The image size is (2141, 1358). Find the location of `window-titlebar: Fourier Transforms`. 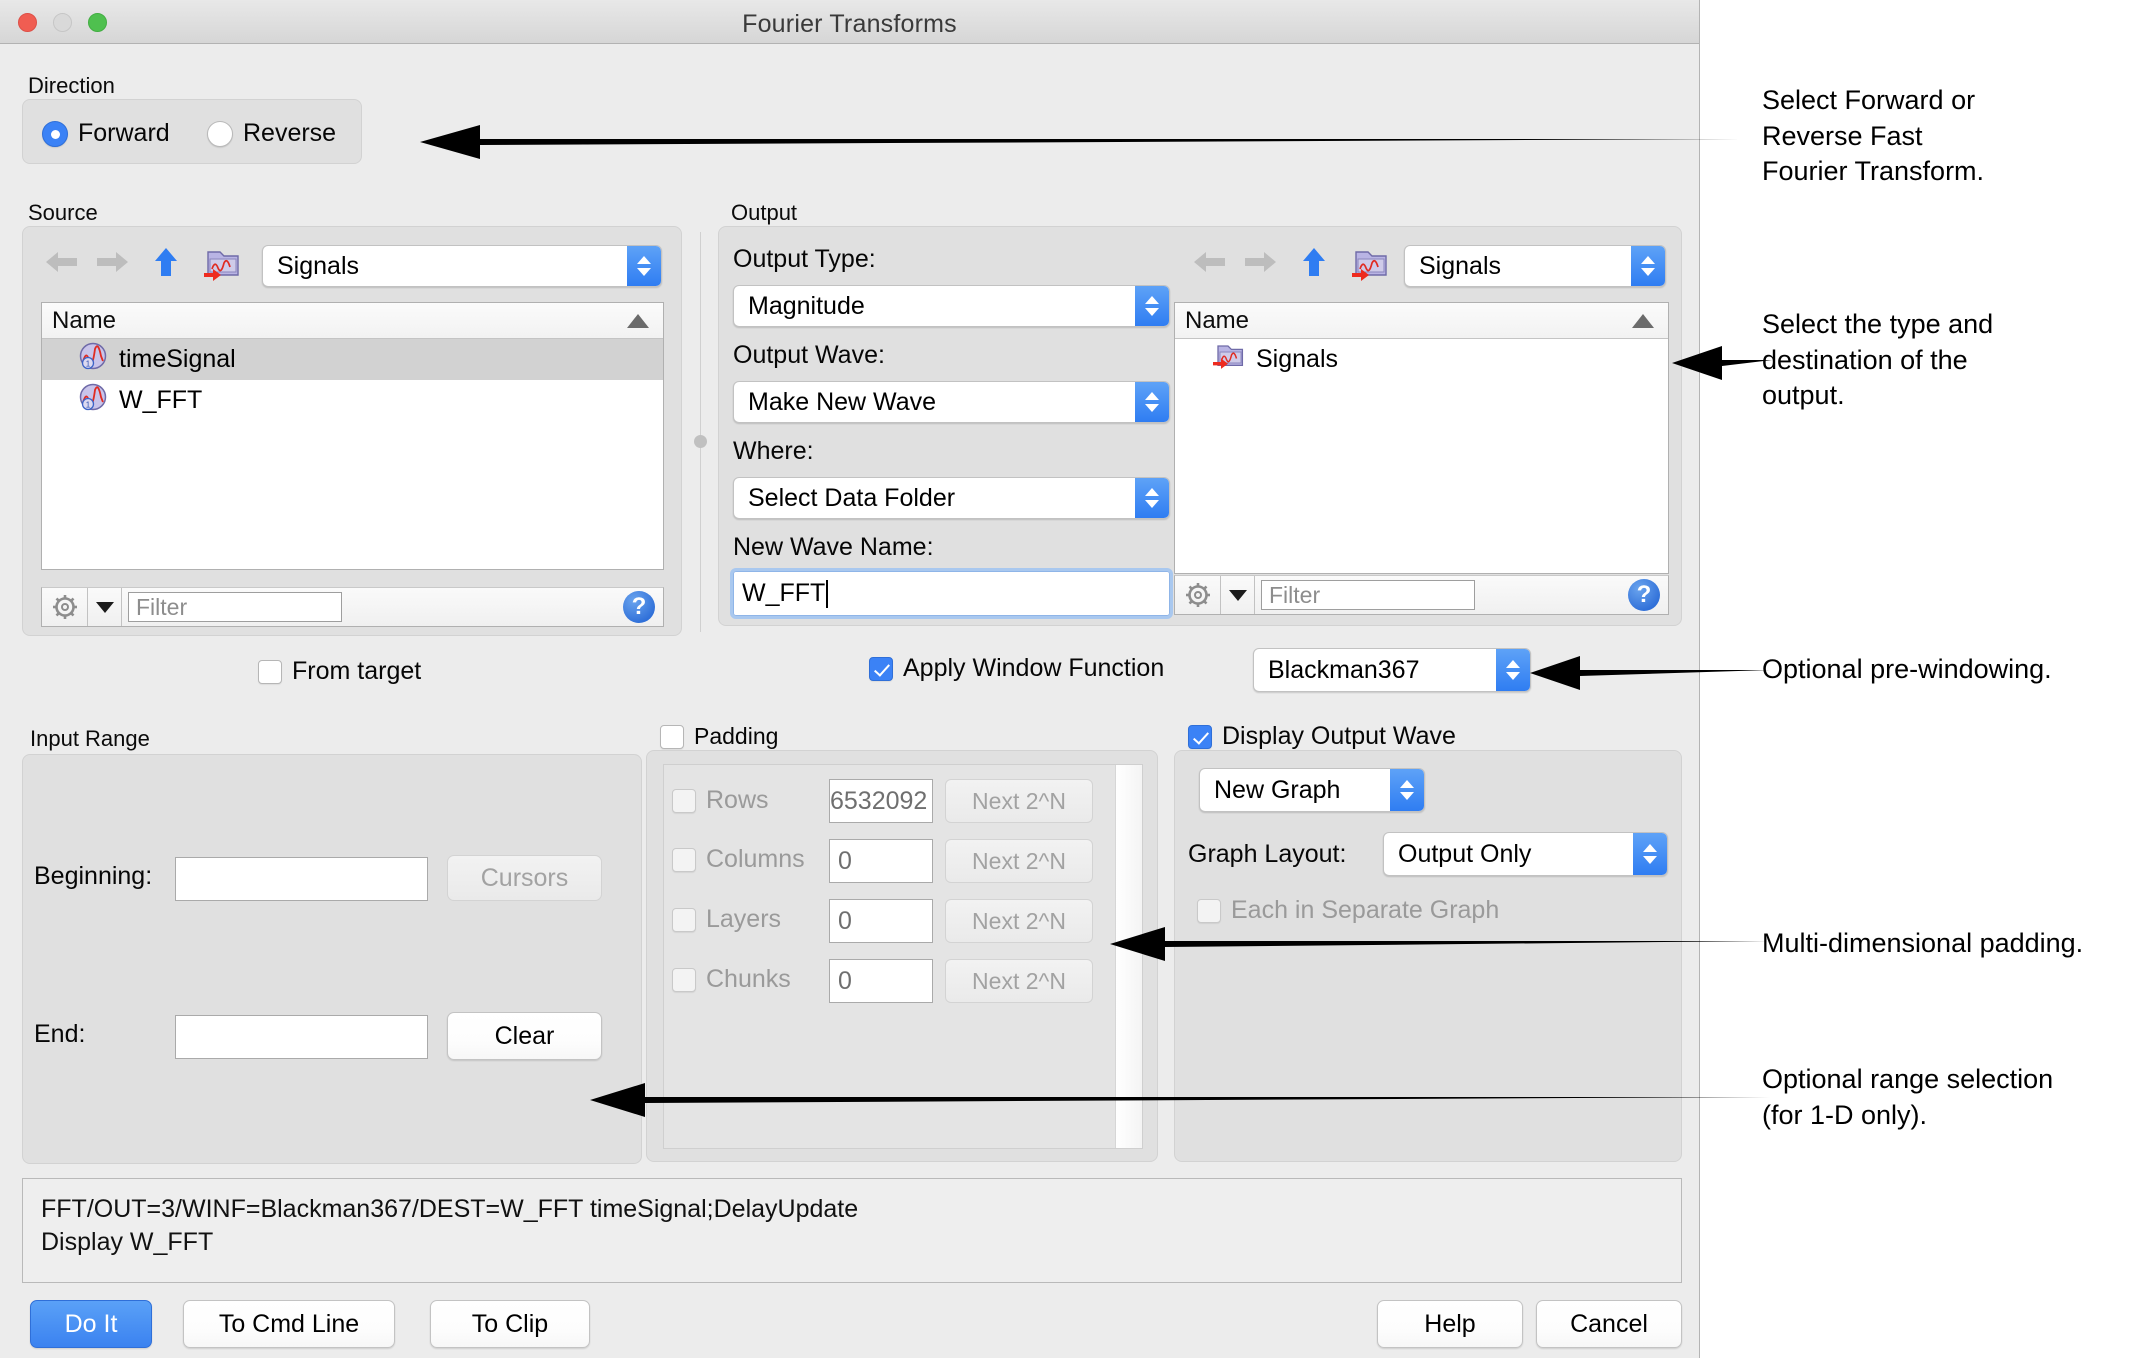

window-titlebar: Fourier Transforms is located at coordinates (849, 22).